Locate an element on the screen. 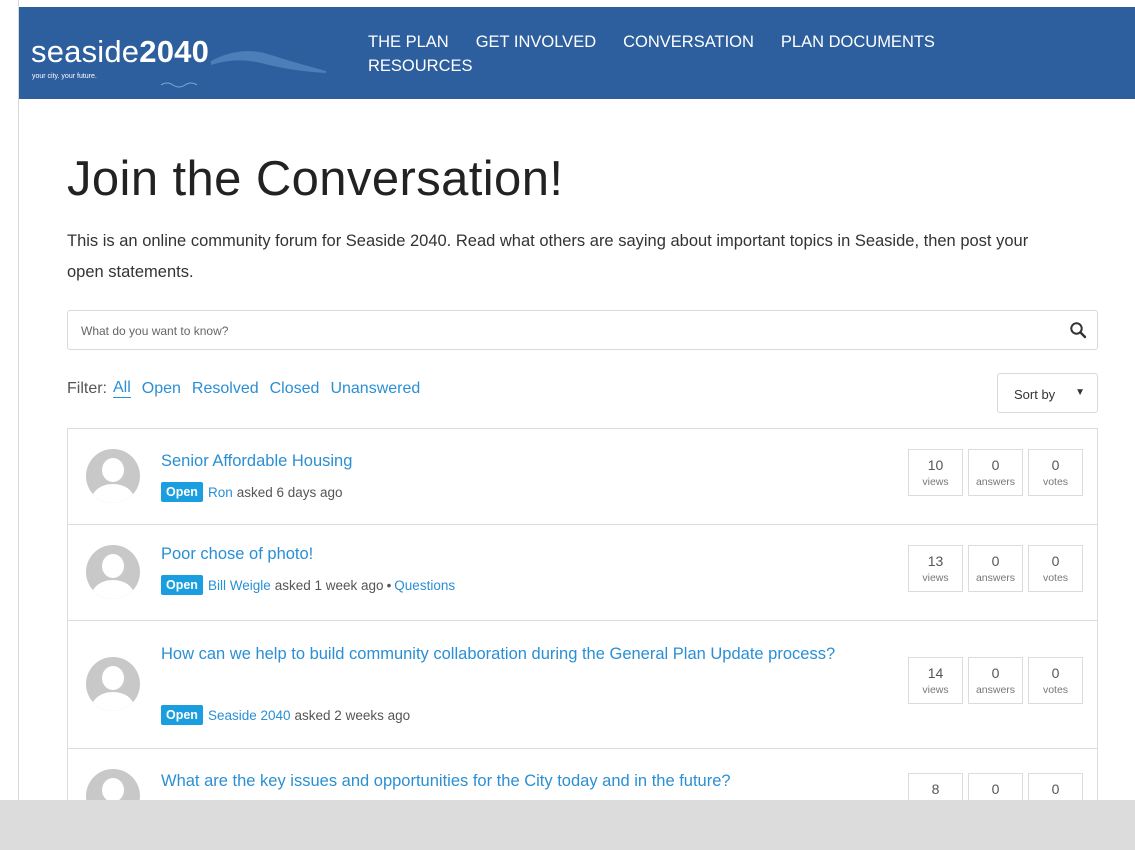 The height and width of the screenshot is (850, 1135). logo-tagline: your city. your future. is located at coordinates (64, 76).